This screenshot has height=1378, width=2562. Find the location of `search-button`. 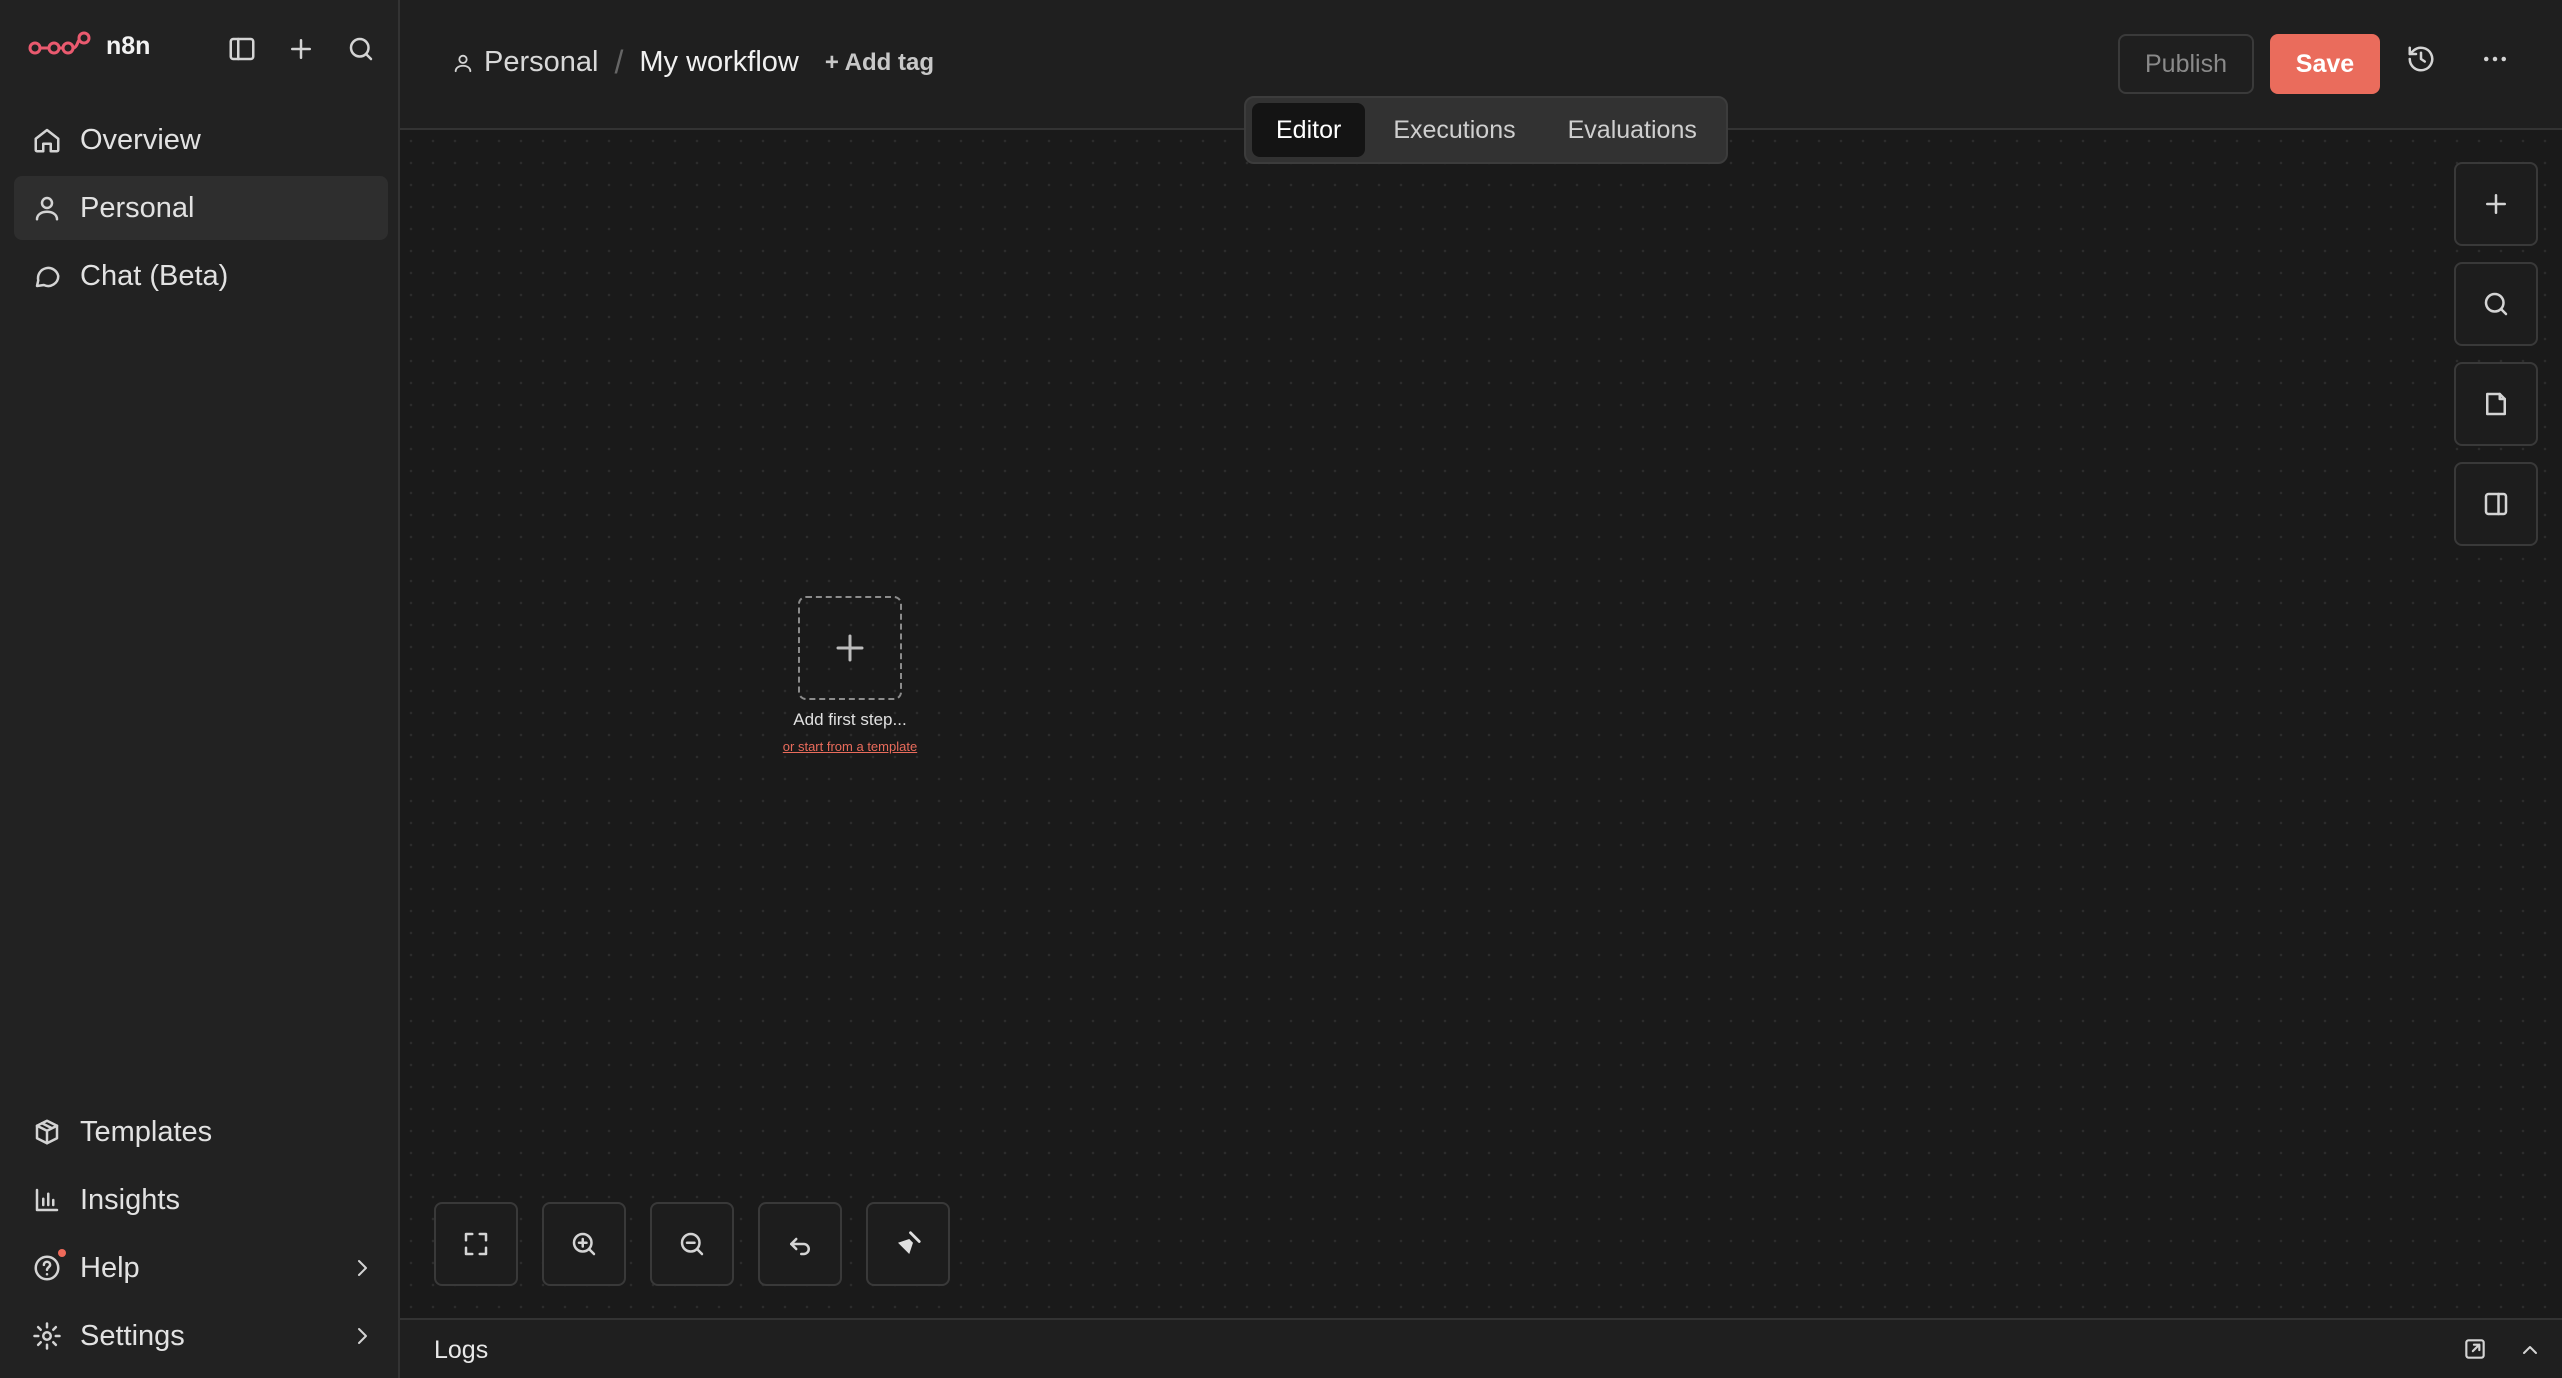

search-button is located at coordinates (361, 49).